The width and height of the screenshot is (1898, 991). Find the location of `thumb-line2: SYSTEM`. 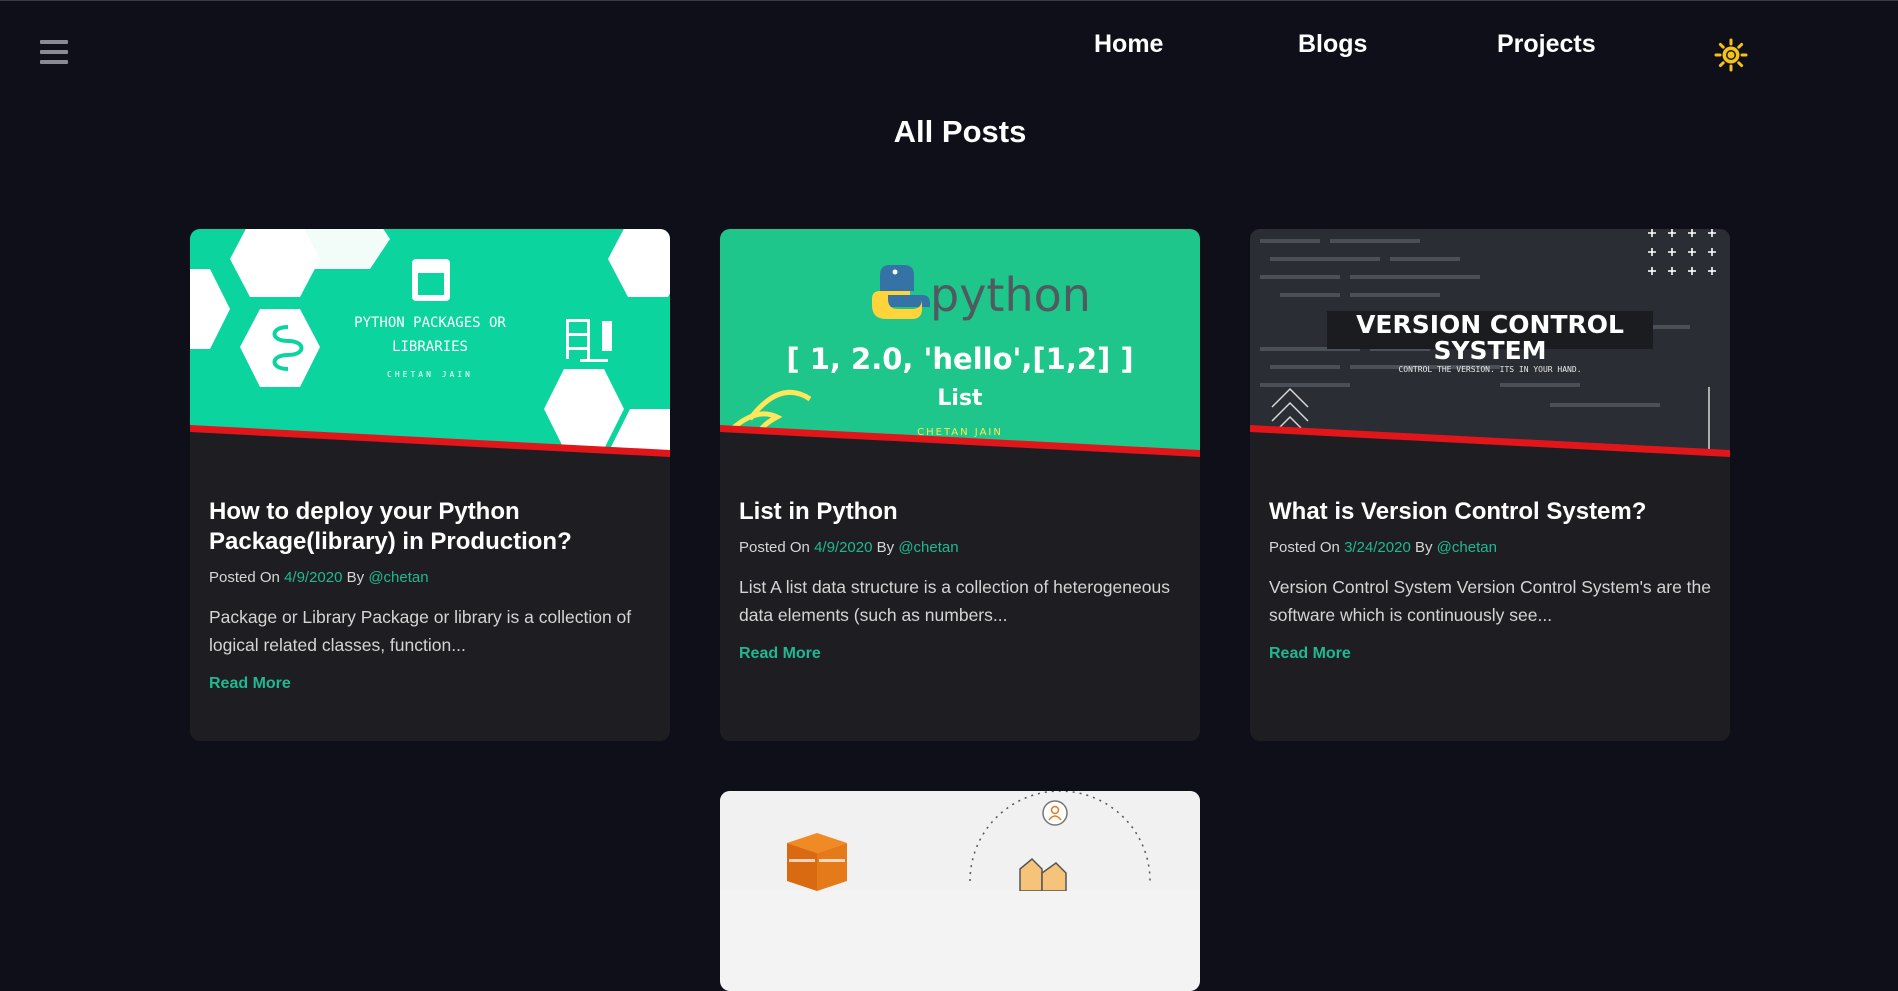

thumb-line2: SYSTEM is located at coordinates (1489, 350).